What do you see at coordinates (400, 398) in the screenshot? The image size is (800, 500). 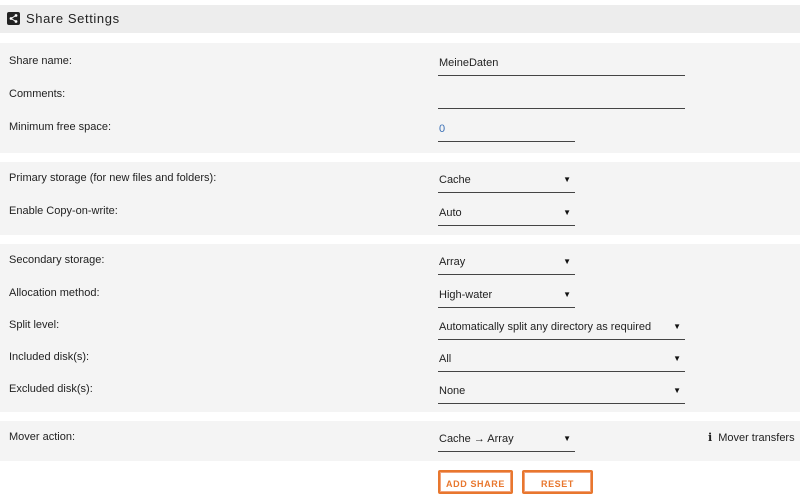 I see `row-excluded-disks: Excluded disk(s): None ▼` at bounding box center [400, 398].